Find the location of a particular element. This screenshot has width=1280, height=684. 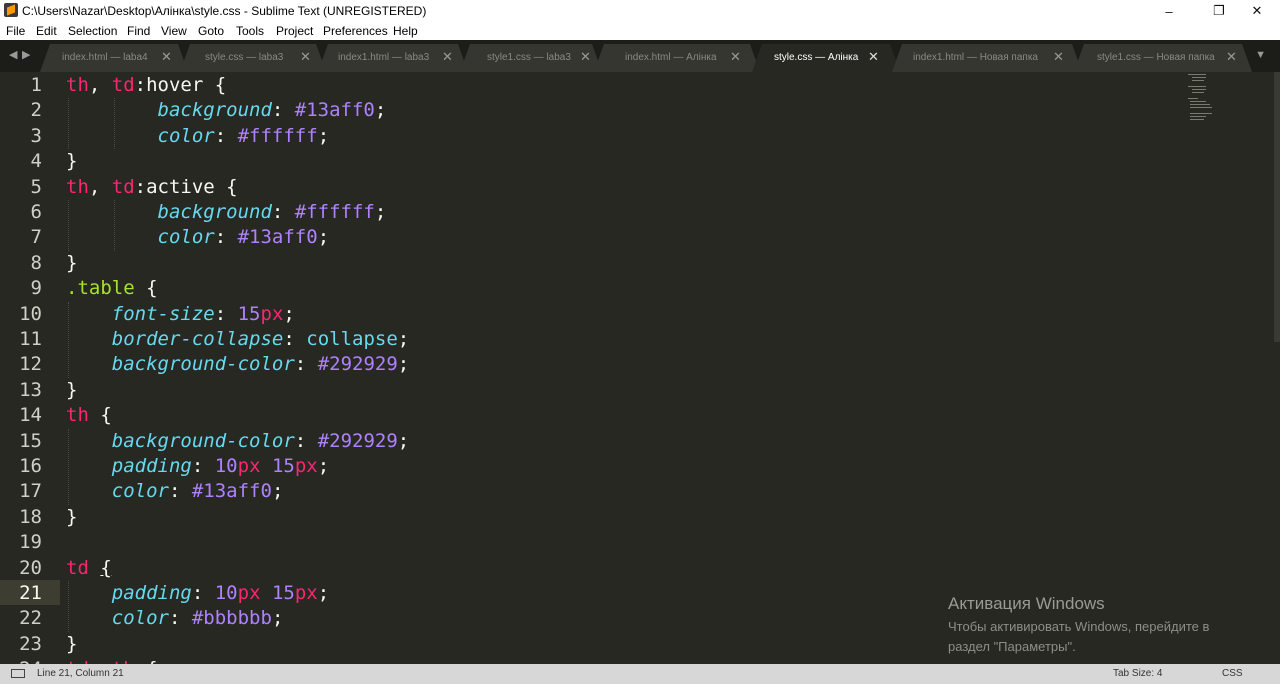

tab-style-css-alinka: style.css — Алінка ✕ is located at coordinates (826, 58).